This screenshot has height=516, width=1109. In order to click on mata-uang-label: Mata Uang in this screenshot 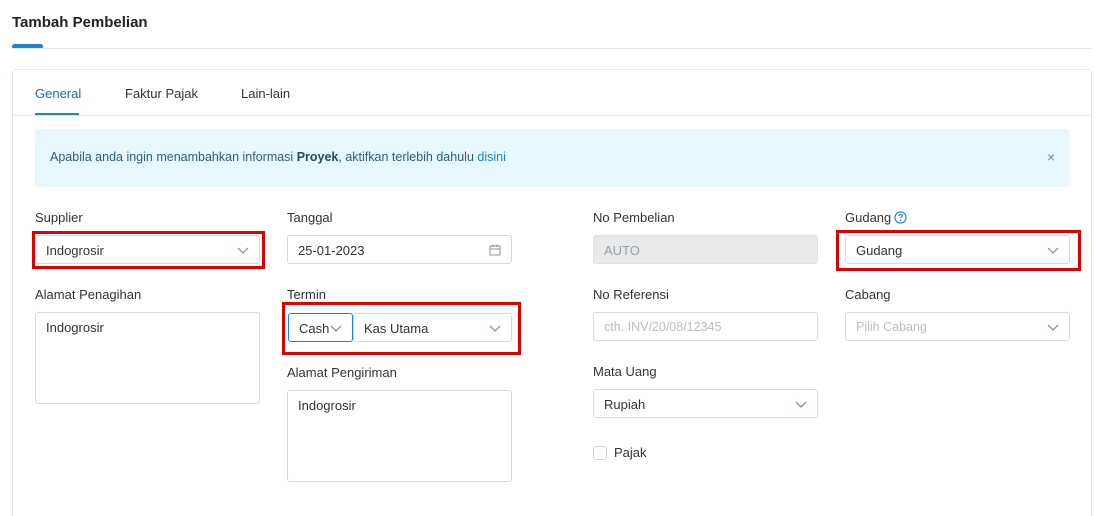, I will do `click(625, 371)`.